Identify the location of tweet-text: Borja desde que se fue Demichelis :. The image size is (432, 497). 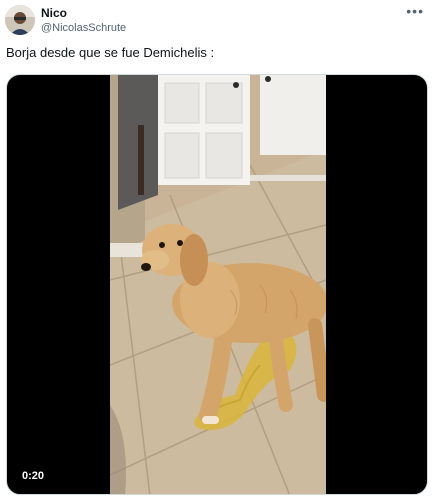
(110, 52).